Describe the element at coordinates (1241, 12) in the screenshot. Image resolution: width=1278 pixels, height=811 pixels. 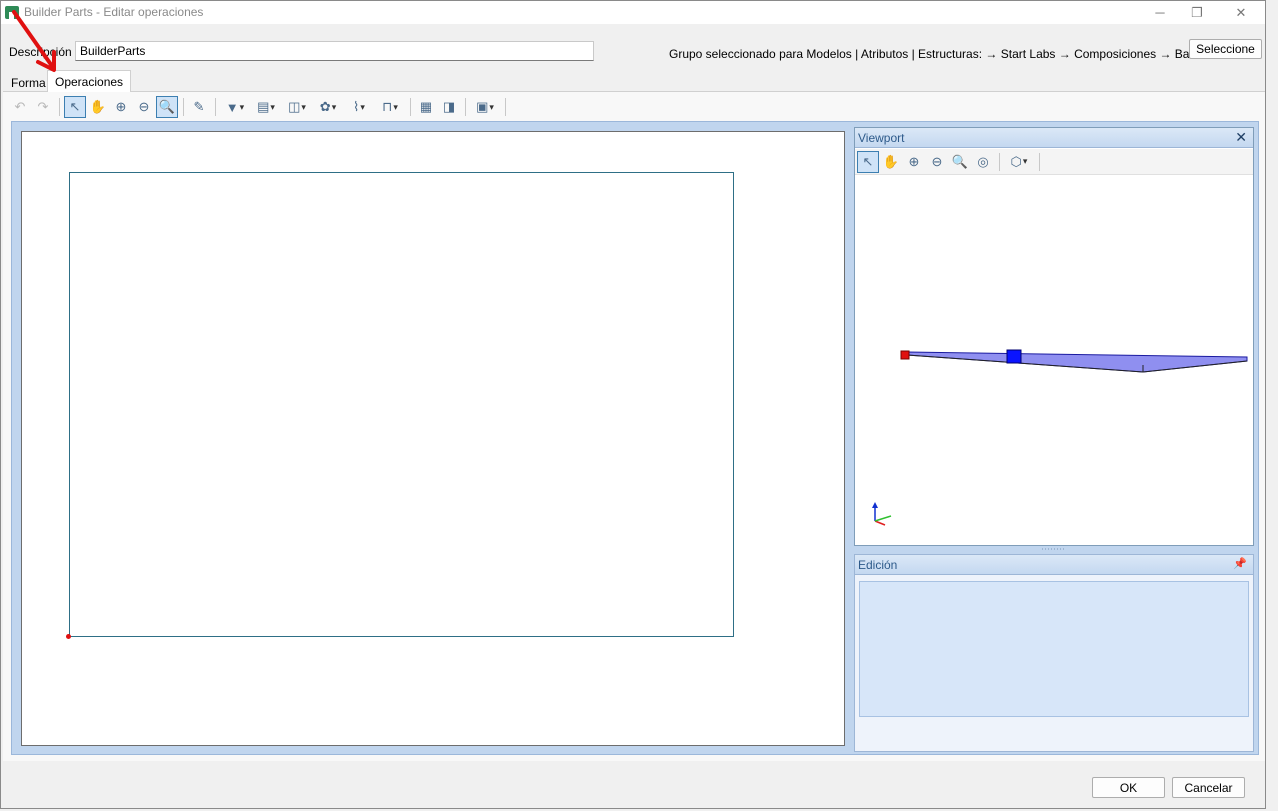
I see `close-button: ✕` at that location.